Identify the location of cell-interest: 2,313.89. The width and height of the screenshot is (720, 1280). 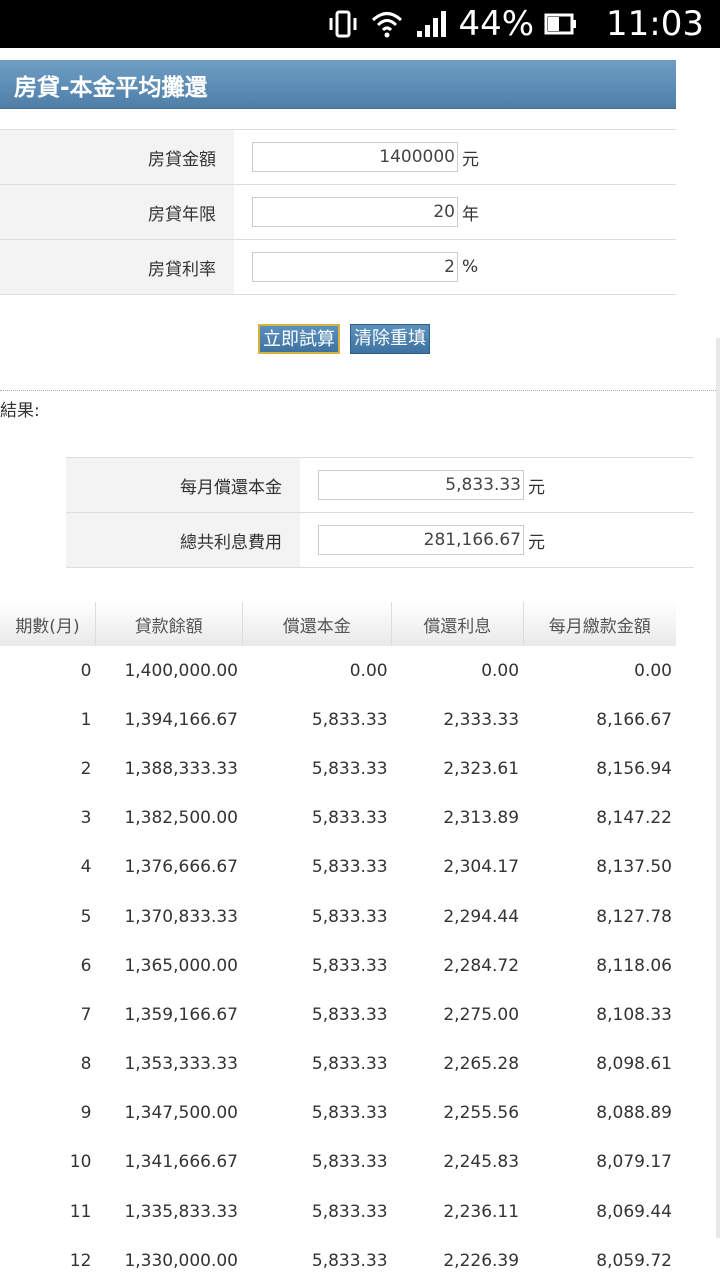
(481, 818).